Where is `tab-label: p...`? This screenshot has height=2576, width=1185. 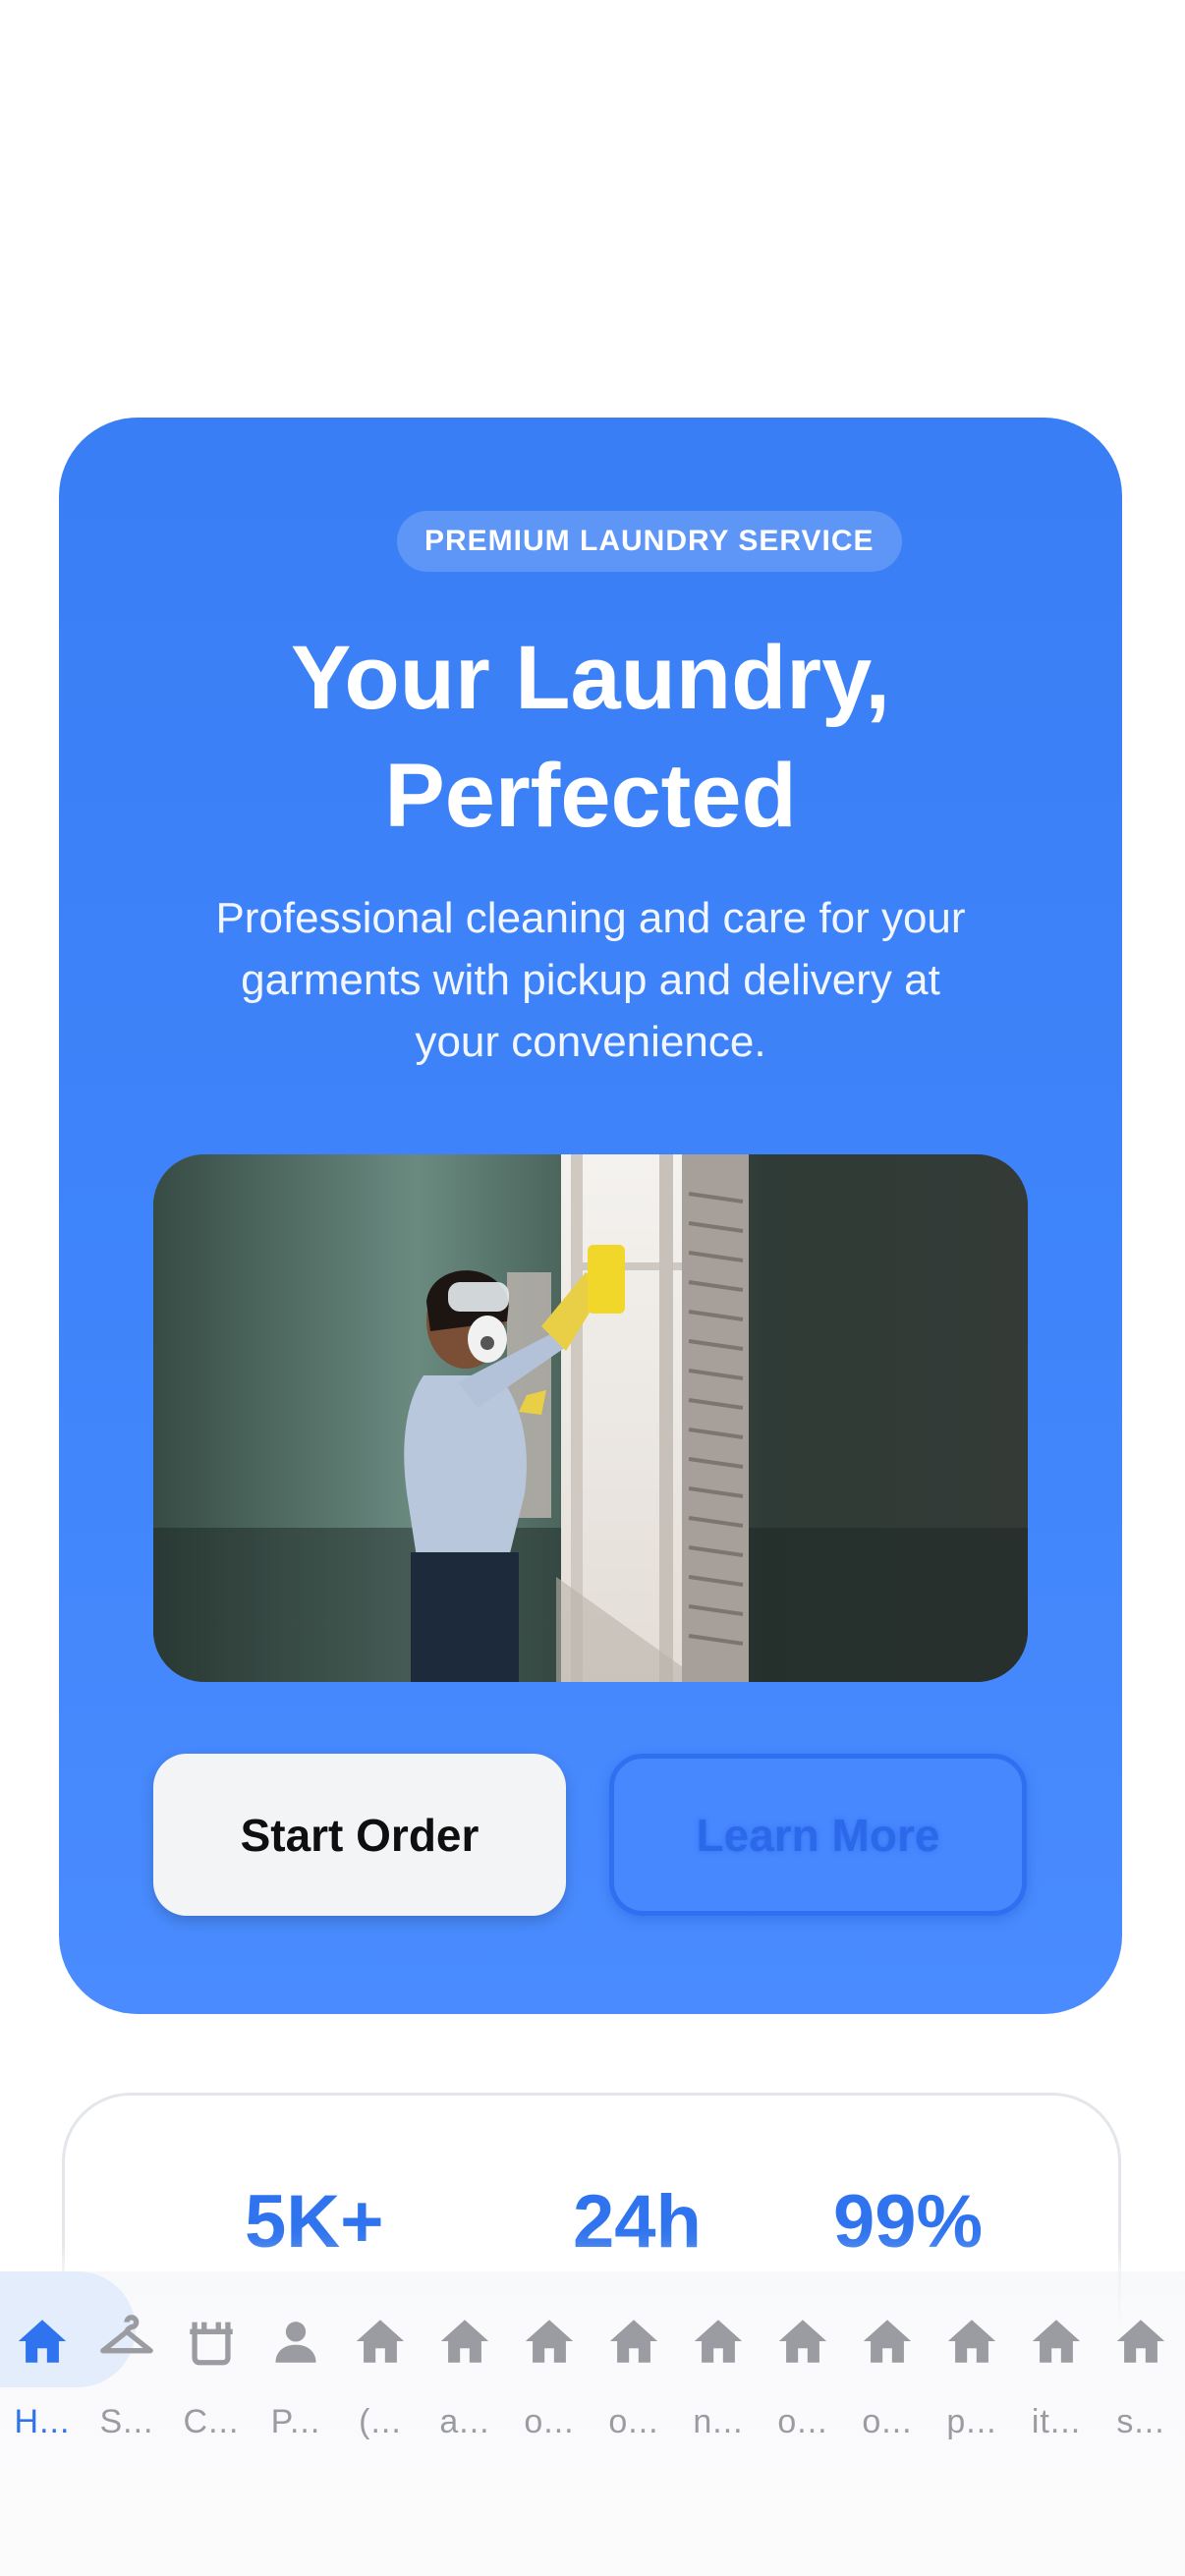
tab-label: p... is located at coordinates (972, 2421).